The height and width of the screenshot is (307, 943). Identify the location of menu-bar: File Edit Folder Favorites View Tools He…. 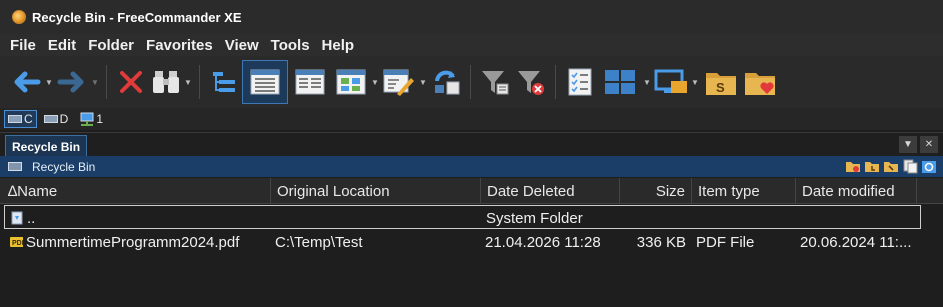
(471, 45).